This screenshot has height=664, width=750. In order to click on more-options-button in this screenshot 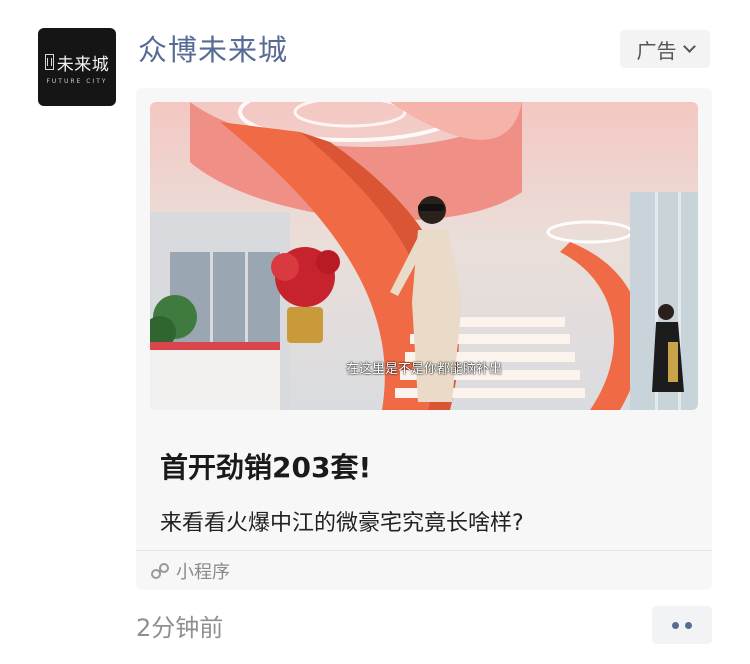, I will do `click(682, 625)`.